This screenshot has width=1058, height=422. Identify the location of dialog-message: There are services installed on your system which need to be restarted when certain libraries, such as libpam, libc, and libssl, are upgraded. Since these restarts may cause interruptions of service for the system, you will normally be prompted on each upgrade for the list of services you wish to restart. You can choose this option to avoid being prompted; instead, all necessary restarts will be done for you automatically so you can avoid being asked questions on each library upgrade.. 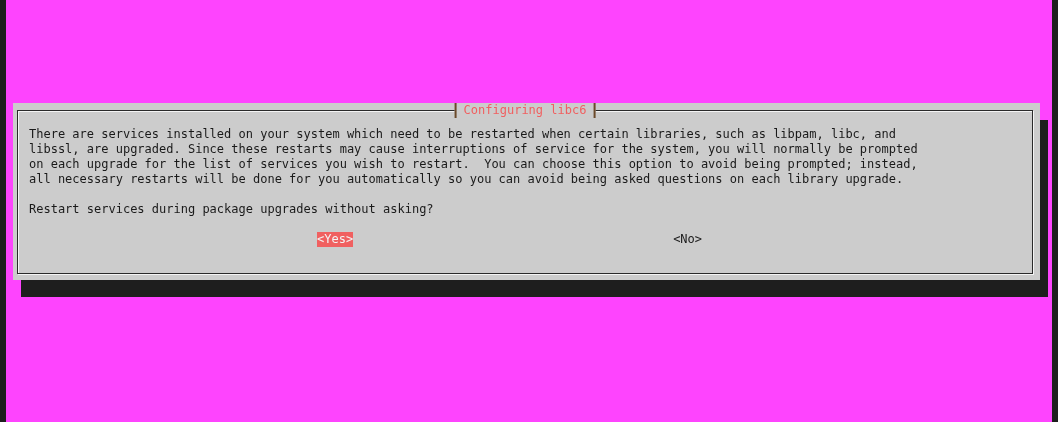
(474, 157).